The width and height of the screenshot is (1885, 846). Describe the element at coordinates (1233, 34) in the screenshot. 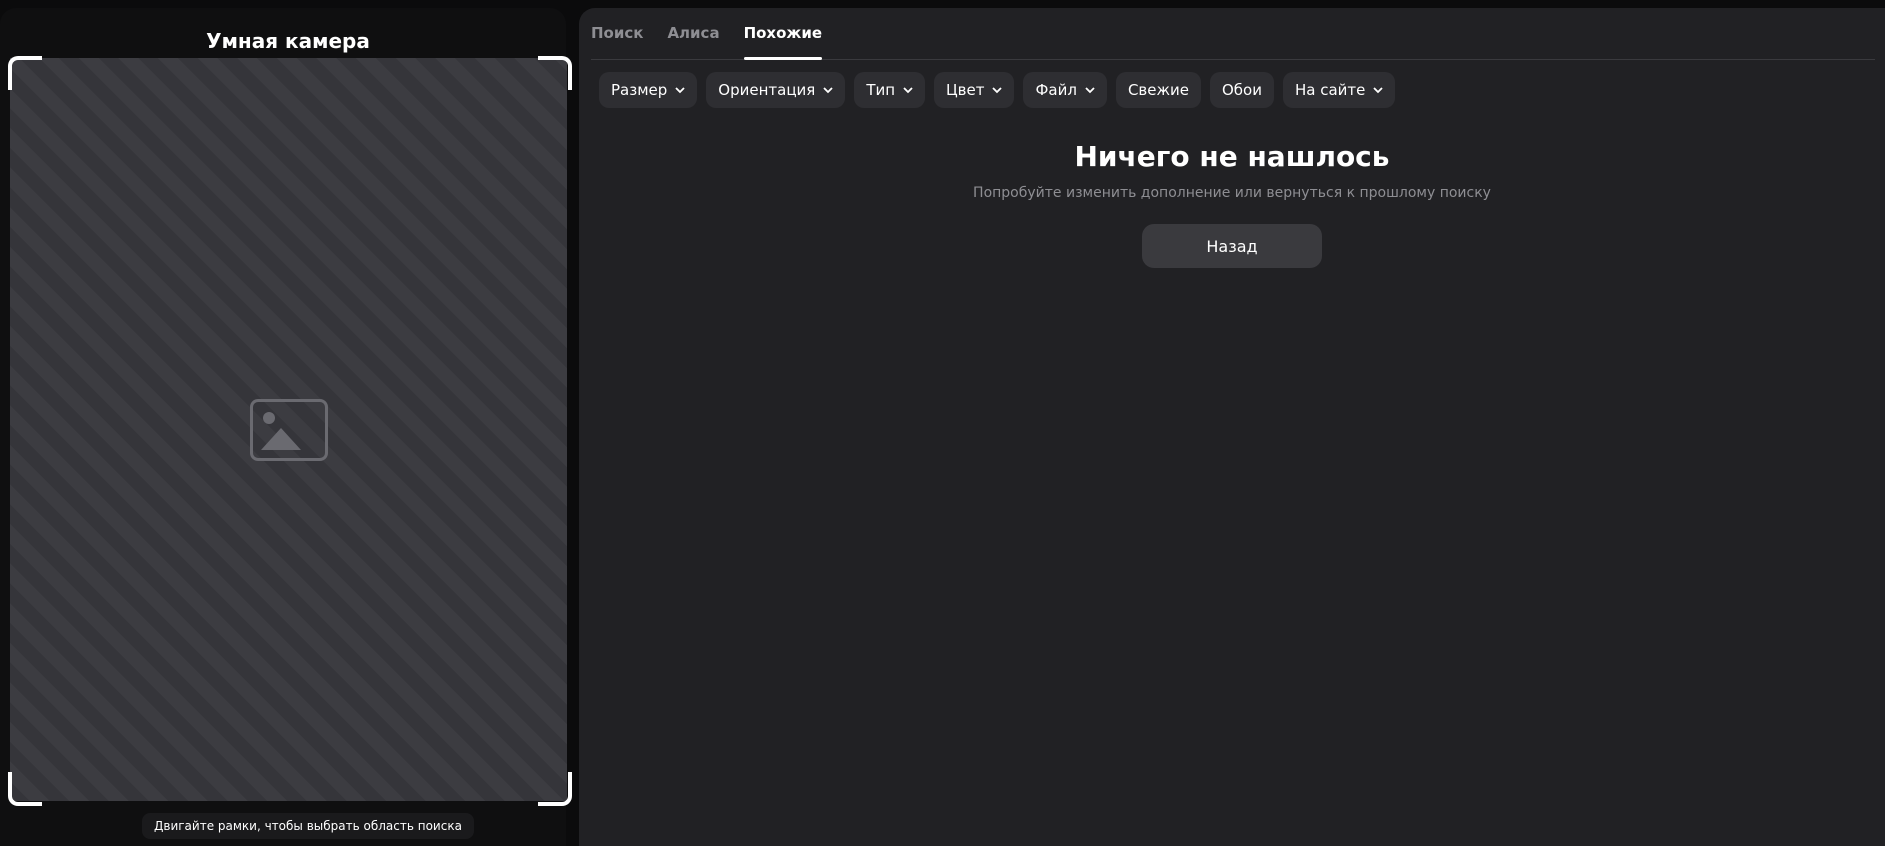

I see `search-tabs: Поиск Алиса Похожие` at that location.